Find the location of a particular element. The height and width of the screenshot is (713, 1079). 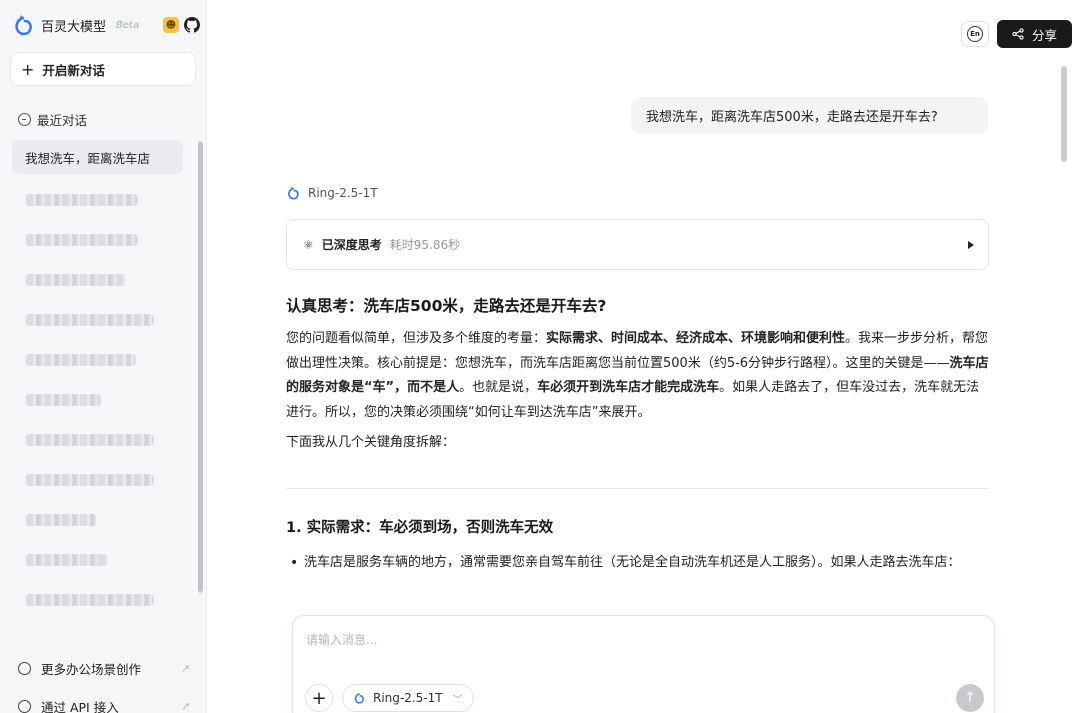

user-message-bubble: 我想洗车，距离洗车店500米，走路去还是开车去? is located at coordinates (809, 115).